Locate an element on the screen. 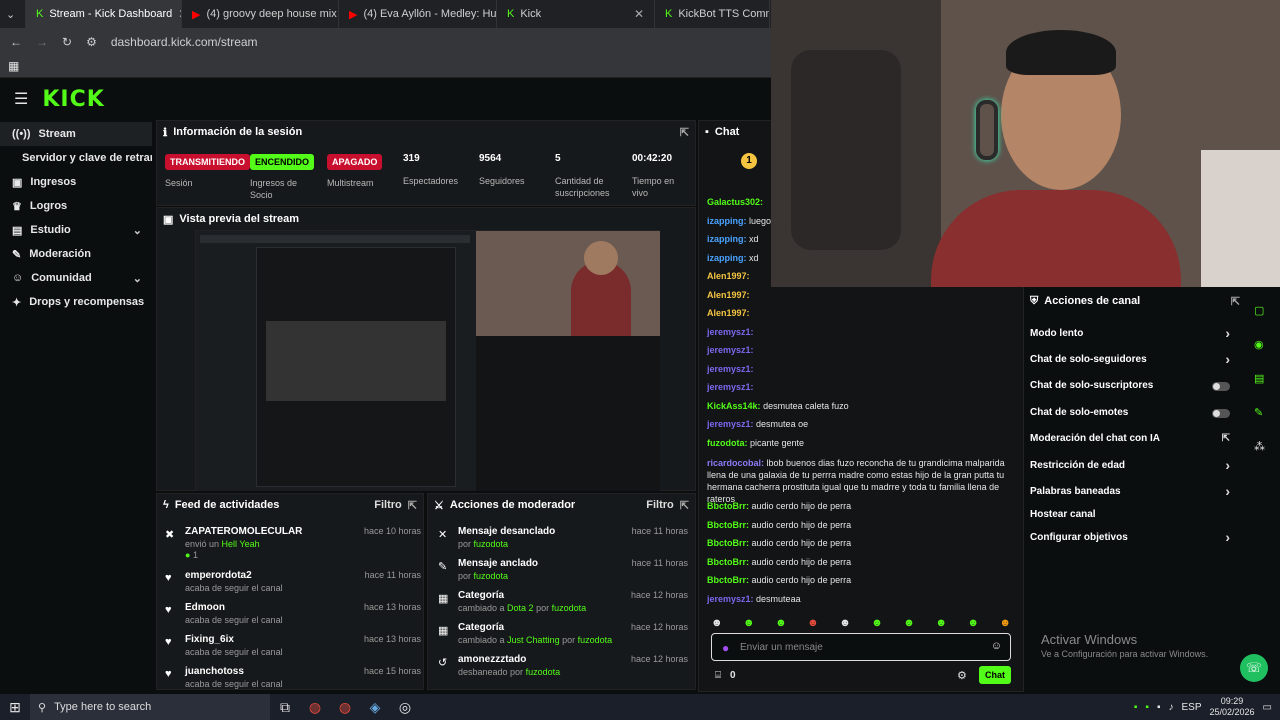  clock: 09:29 25/02/2026 is located at coordinates (1232, 707).